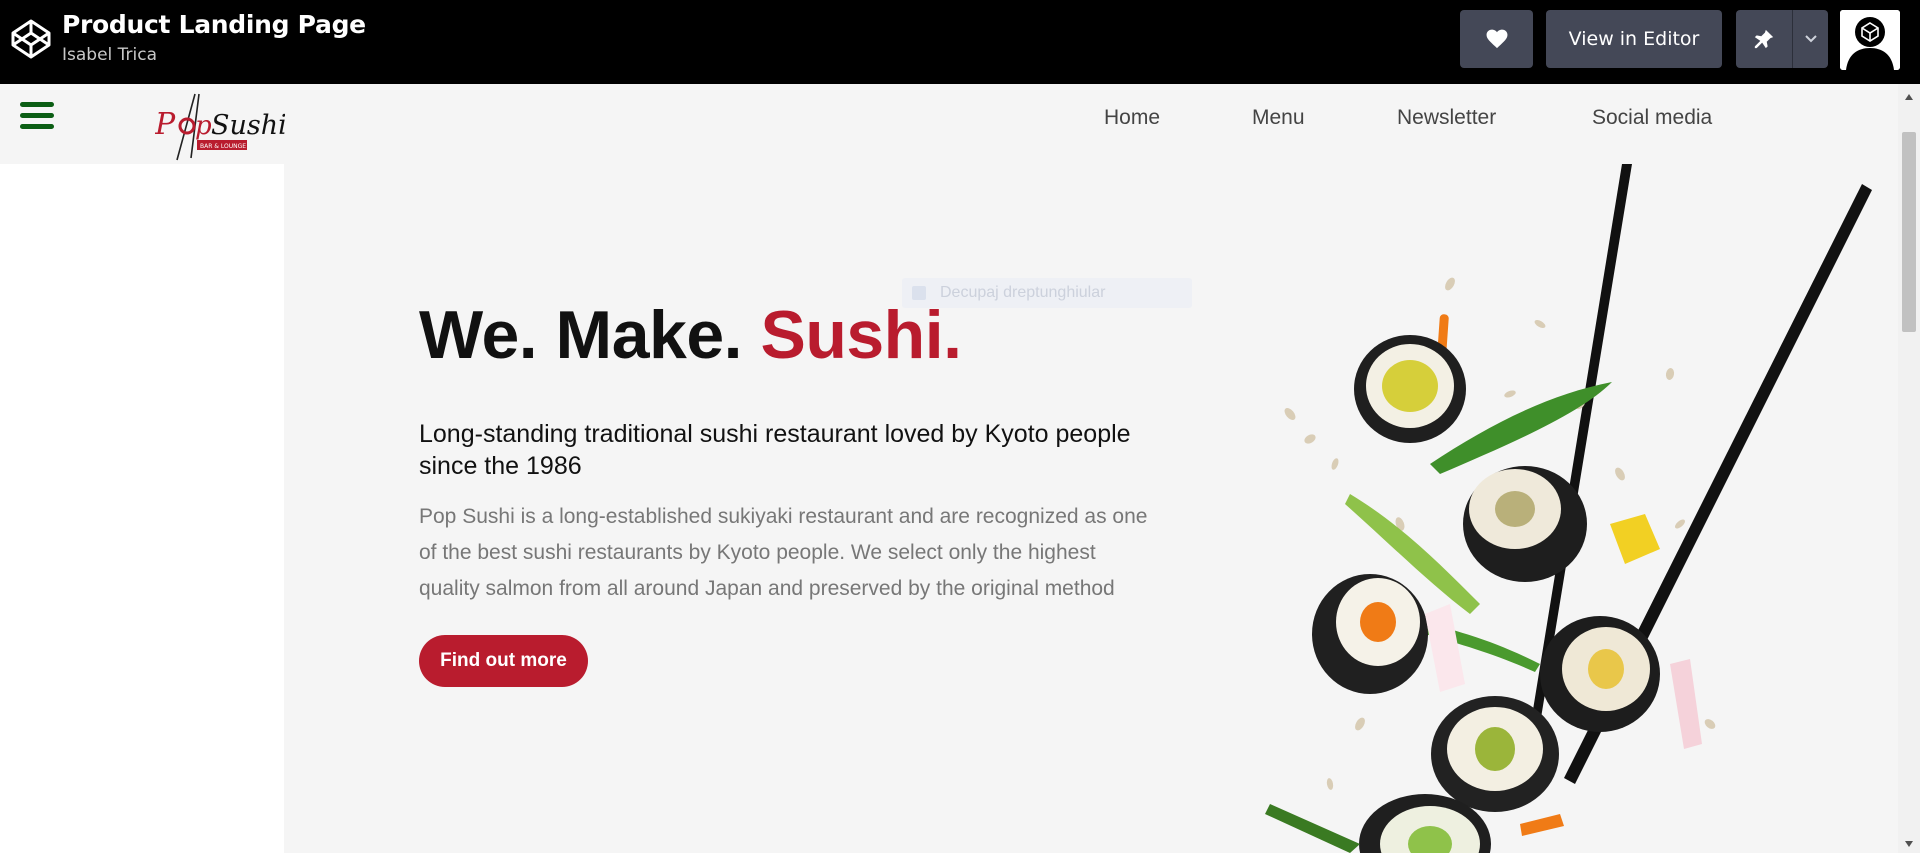 This screenshot has width=1920, height=853. What do you see at coordinates (37, 117) in the screenshot?
I see `hamburger-menu-icon` at bounding box center [37, 117].